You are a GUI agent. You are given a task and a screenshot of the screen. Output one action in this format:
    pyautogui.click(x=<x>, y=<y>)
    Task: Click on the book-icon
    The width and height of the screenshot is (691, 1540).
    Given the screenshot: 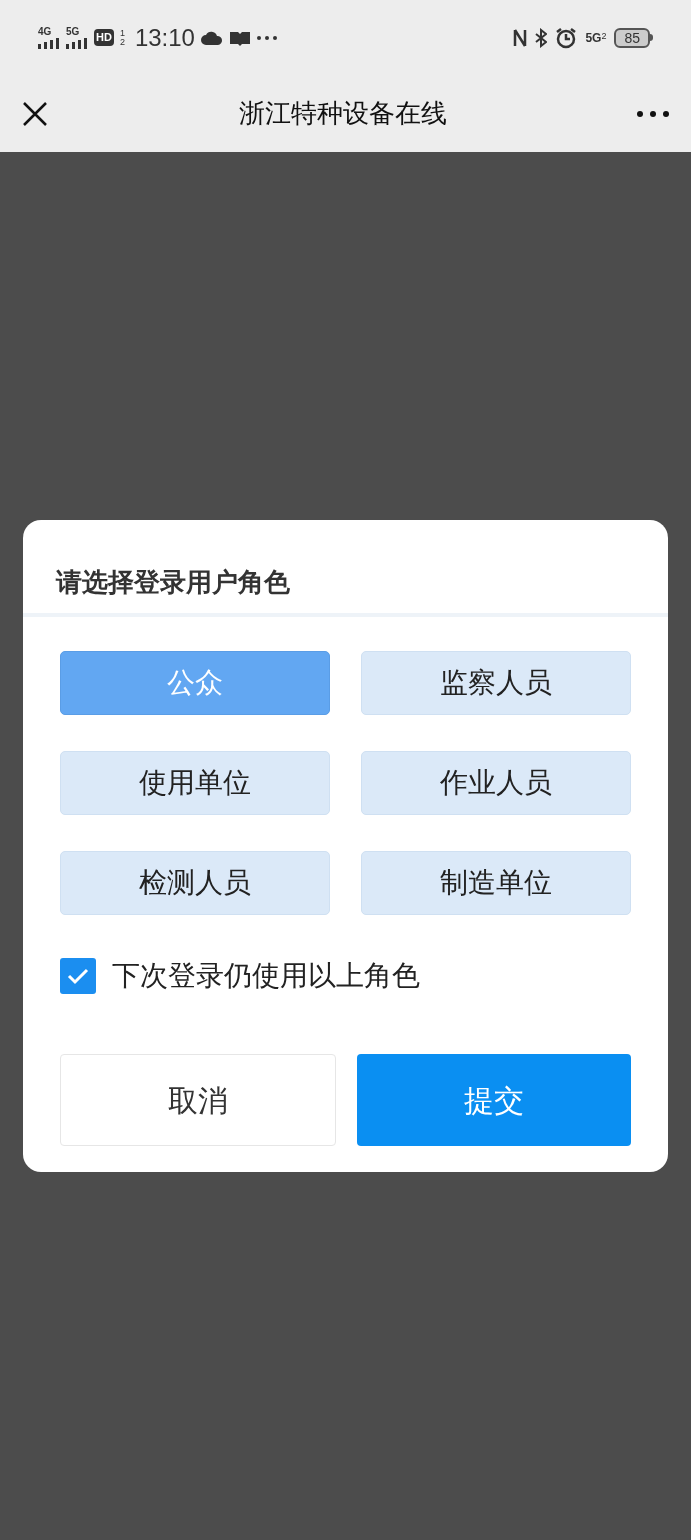 What is the action you would take?
    pyautogui.click(x=239, y=37)
    